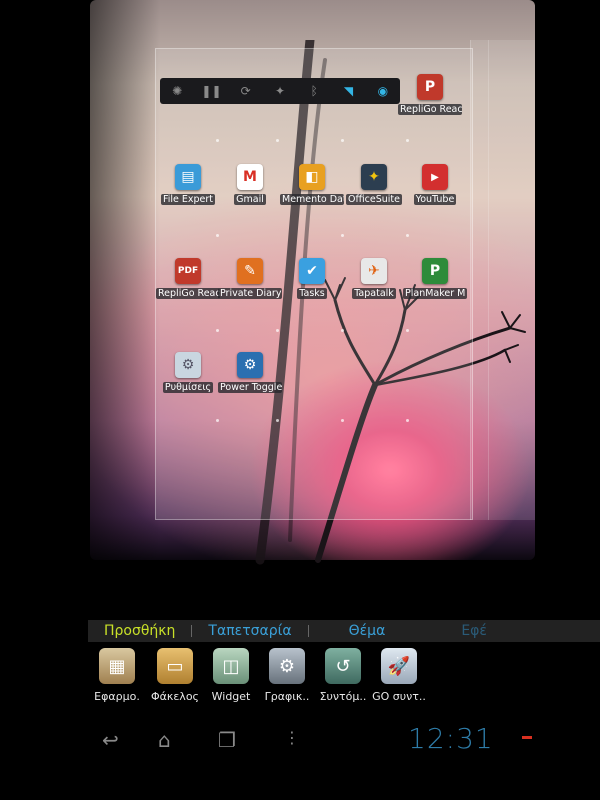 The height and width of the screenshot is (800, 600). Describe the element at coordinates (474, 631) in the screenshot. I see `tab-effects: Εφέ` at that location.